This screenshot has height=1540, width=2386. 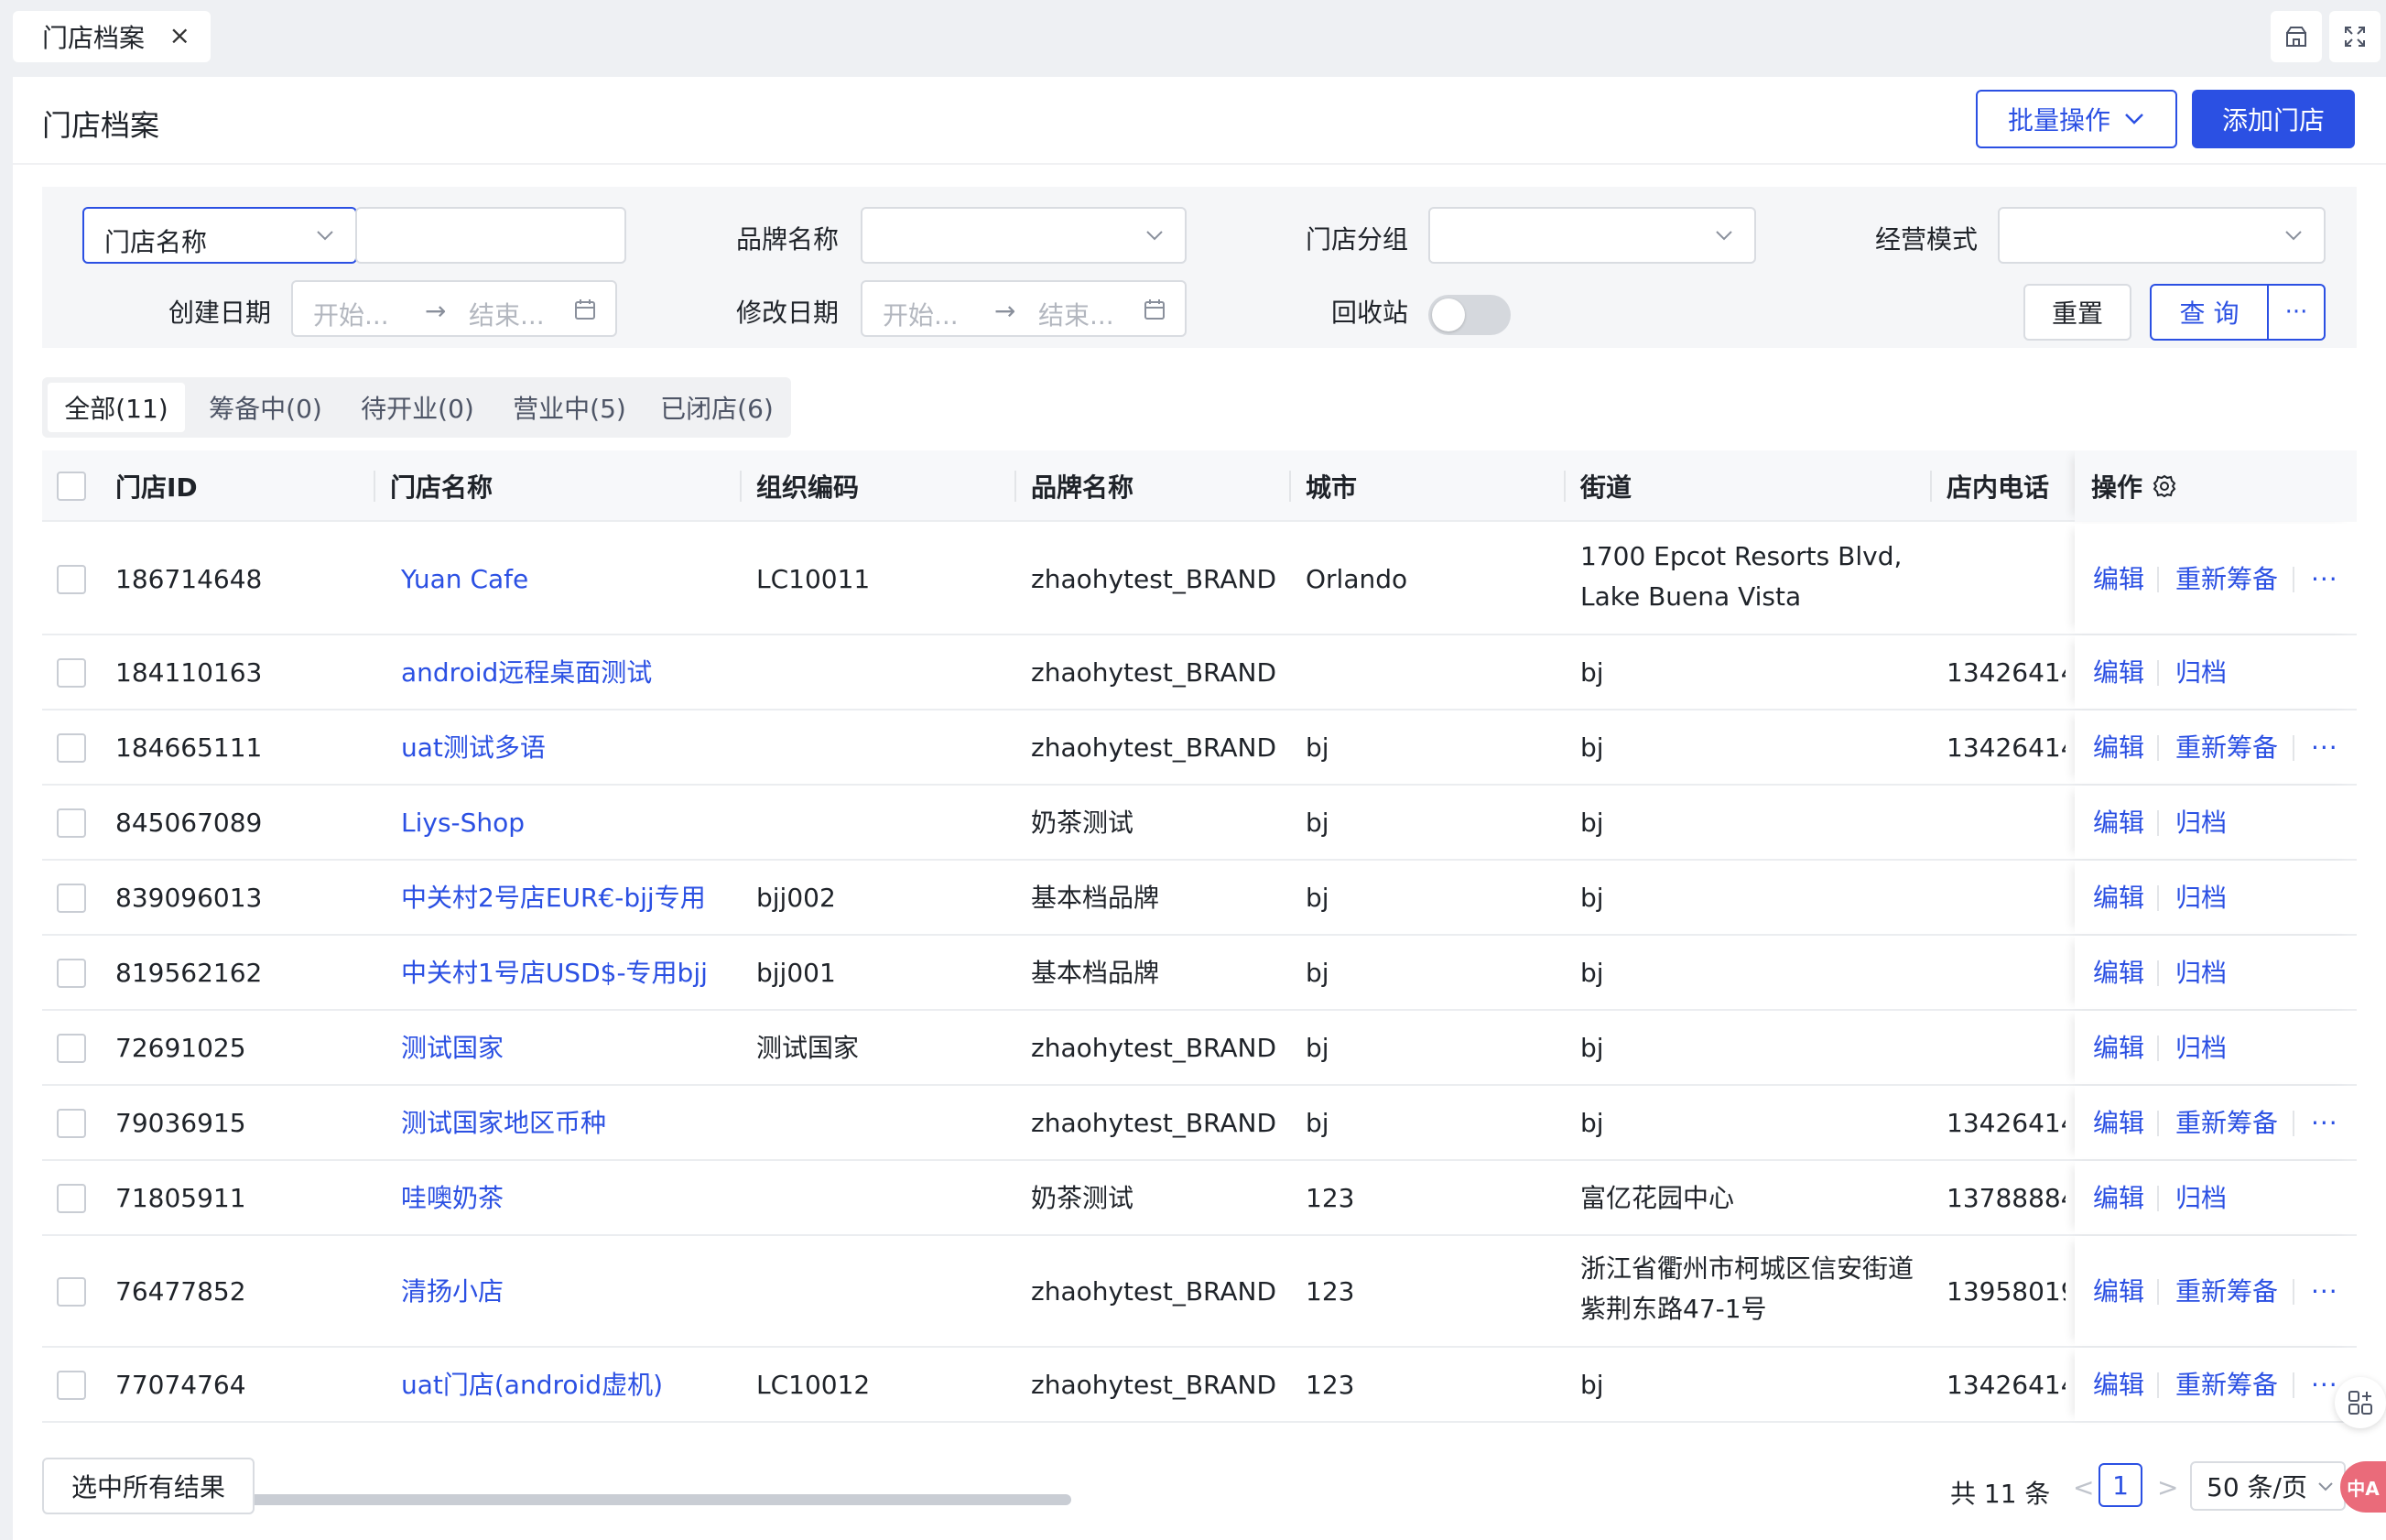 What do you see at coordinates (554, 973) in the screenshot?
I see `store-name-link: 中关村1号店USD$-专用bjj` at bounding box center [554, 973].